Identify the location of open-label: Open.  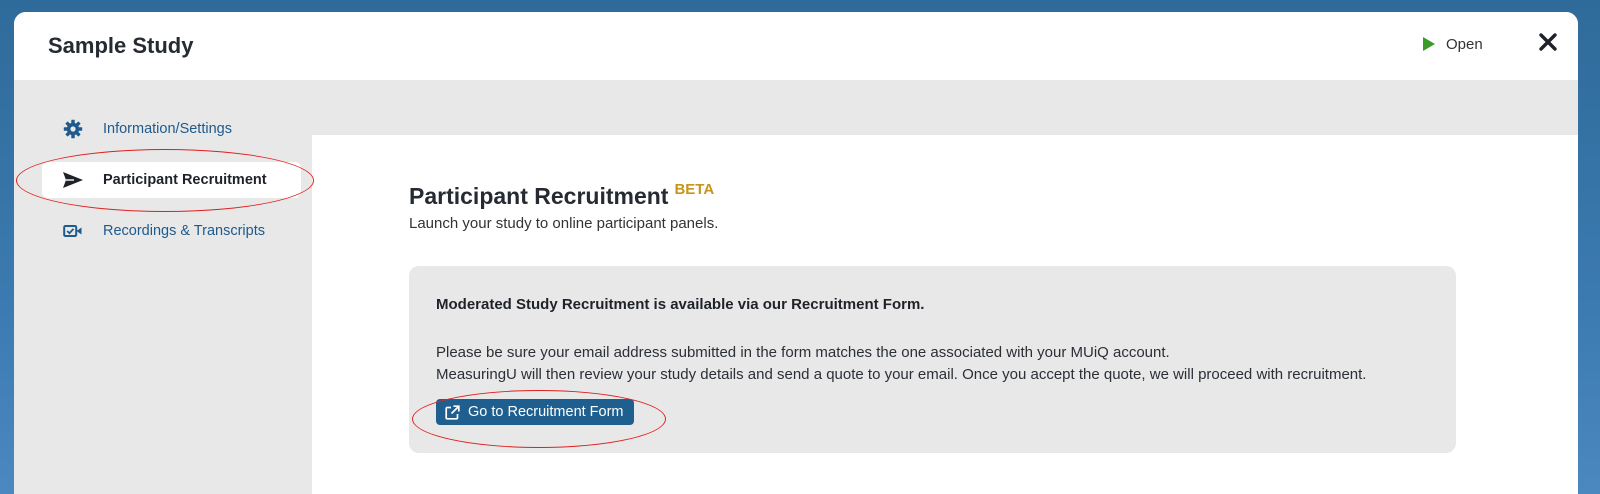
(1464, 44).